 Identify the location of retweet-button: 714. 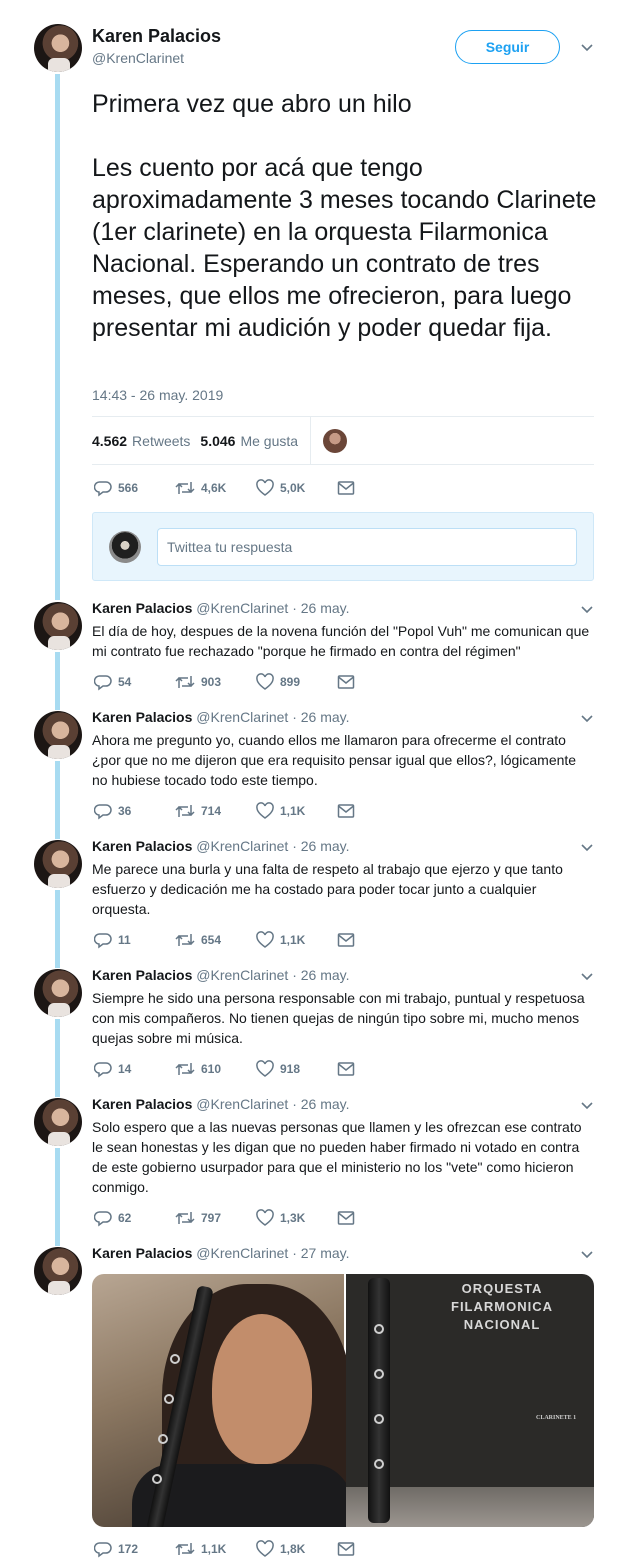
(215, 811).